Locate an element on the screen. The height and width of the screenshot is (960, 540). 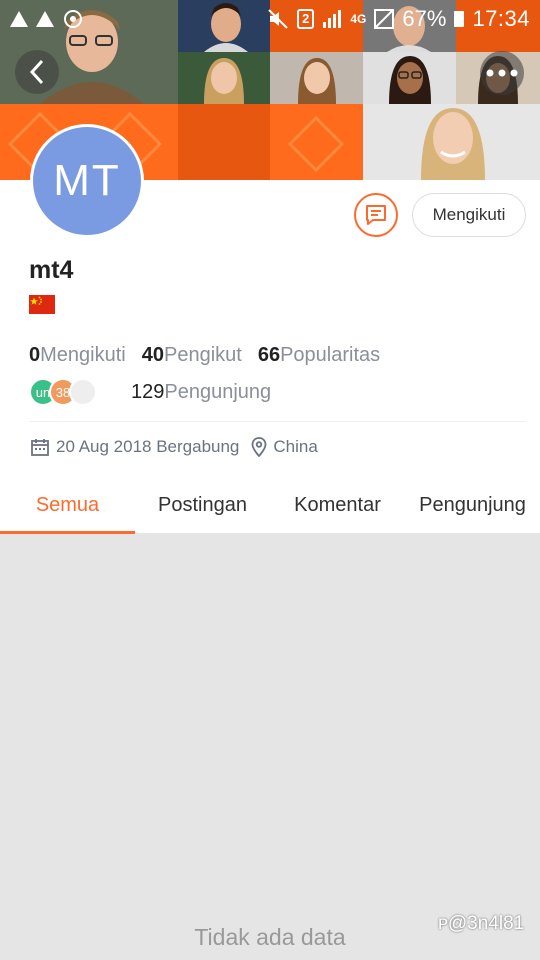
clock: 17:34 is located at coordinates (501, 18).